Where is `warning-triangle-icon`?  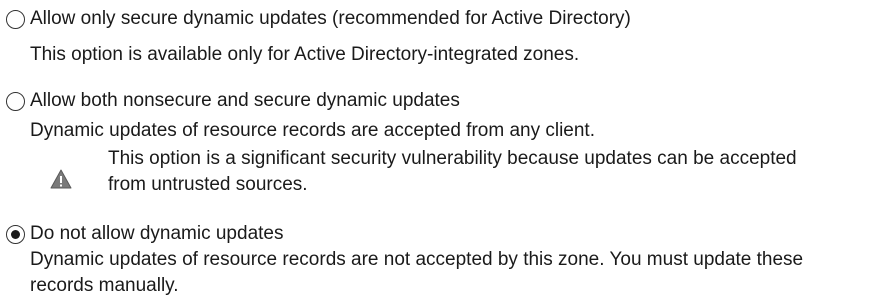
warning-triangle-icon is located at coordinates (61, 179).